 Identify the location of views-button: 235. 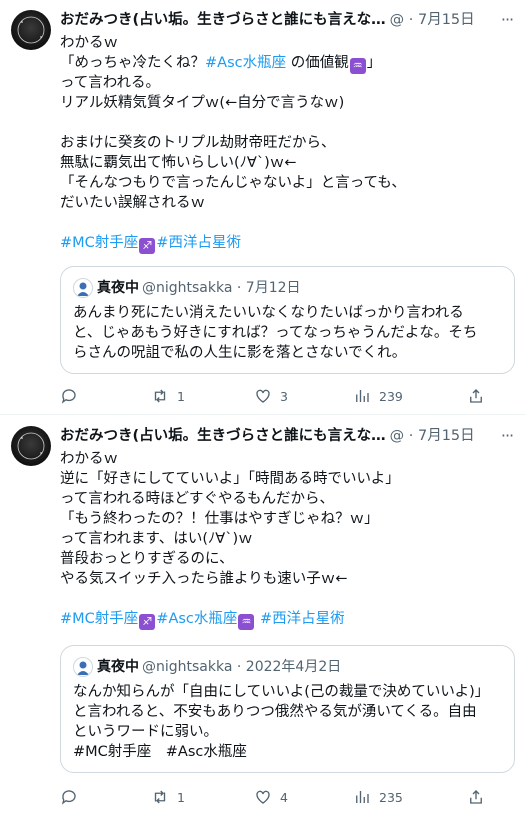
(378, 798).